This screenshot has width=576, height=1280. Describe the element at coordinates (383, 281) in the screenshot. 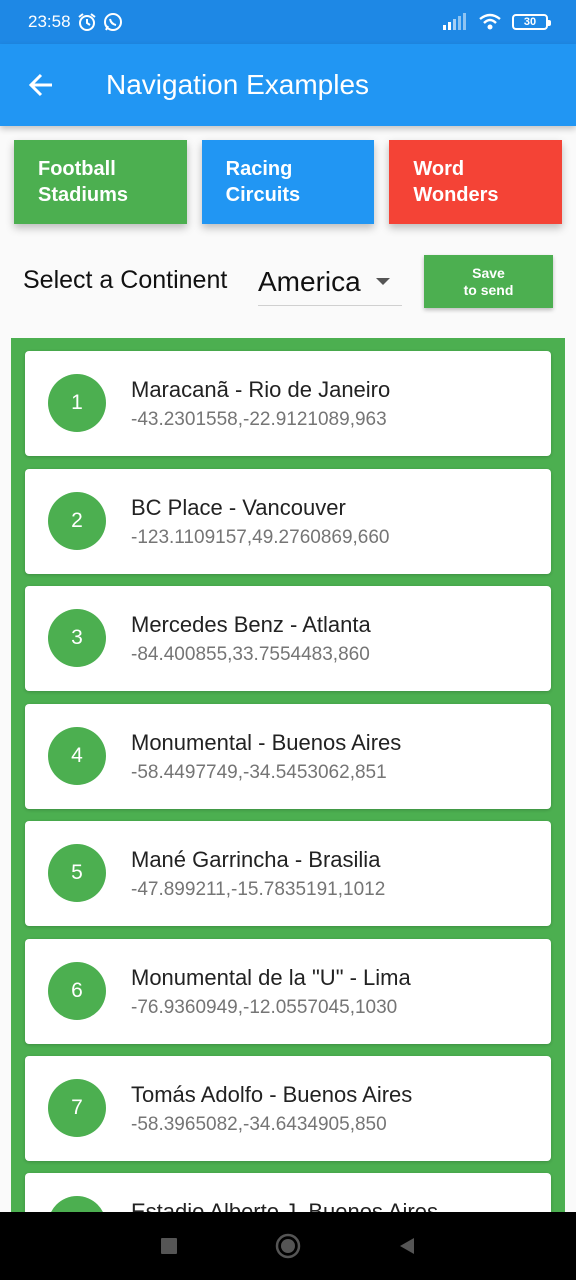

I see `dropdown-arrow-icon` at that location.